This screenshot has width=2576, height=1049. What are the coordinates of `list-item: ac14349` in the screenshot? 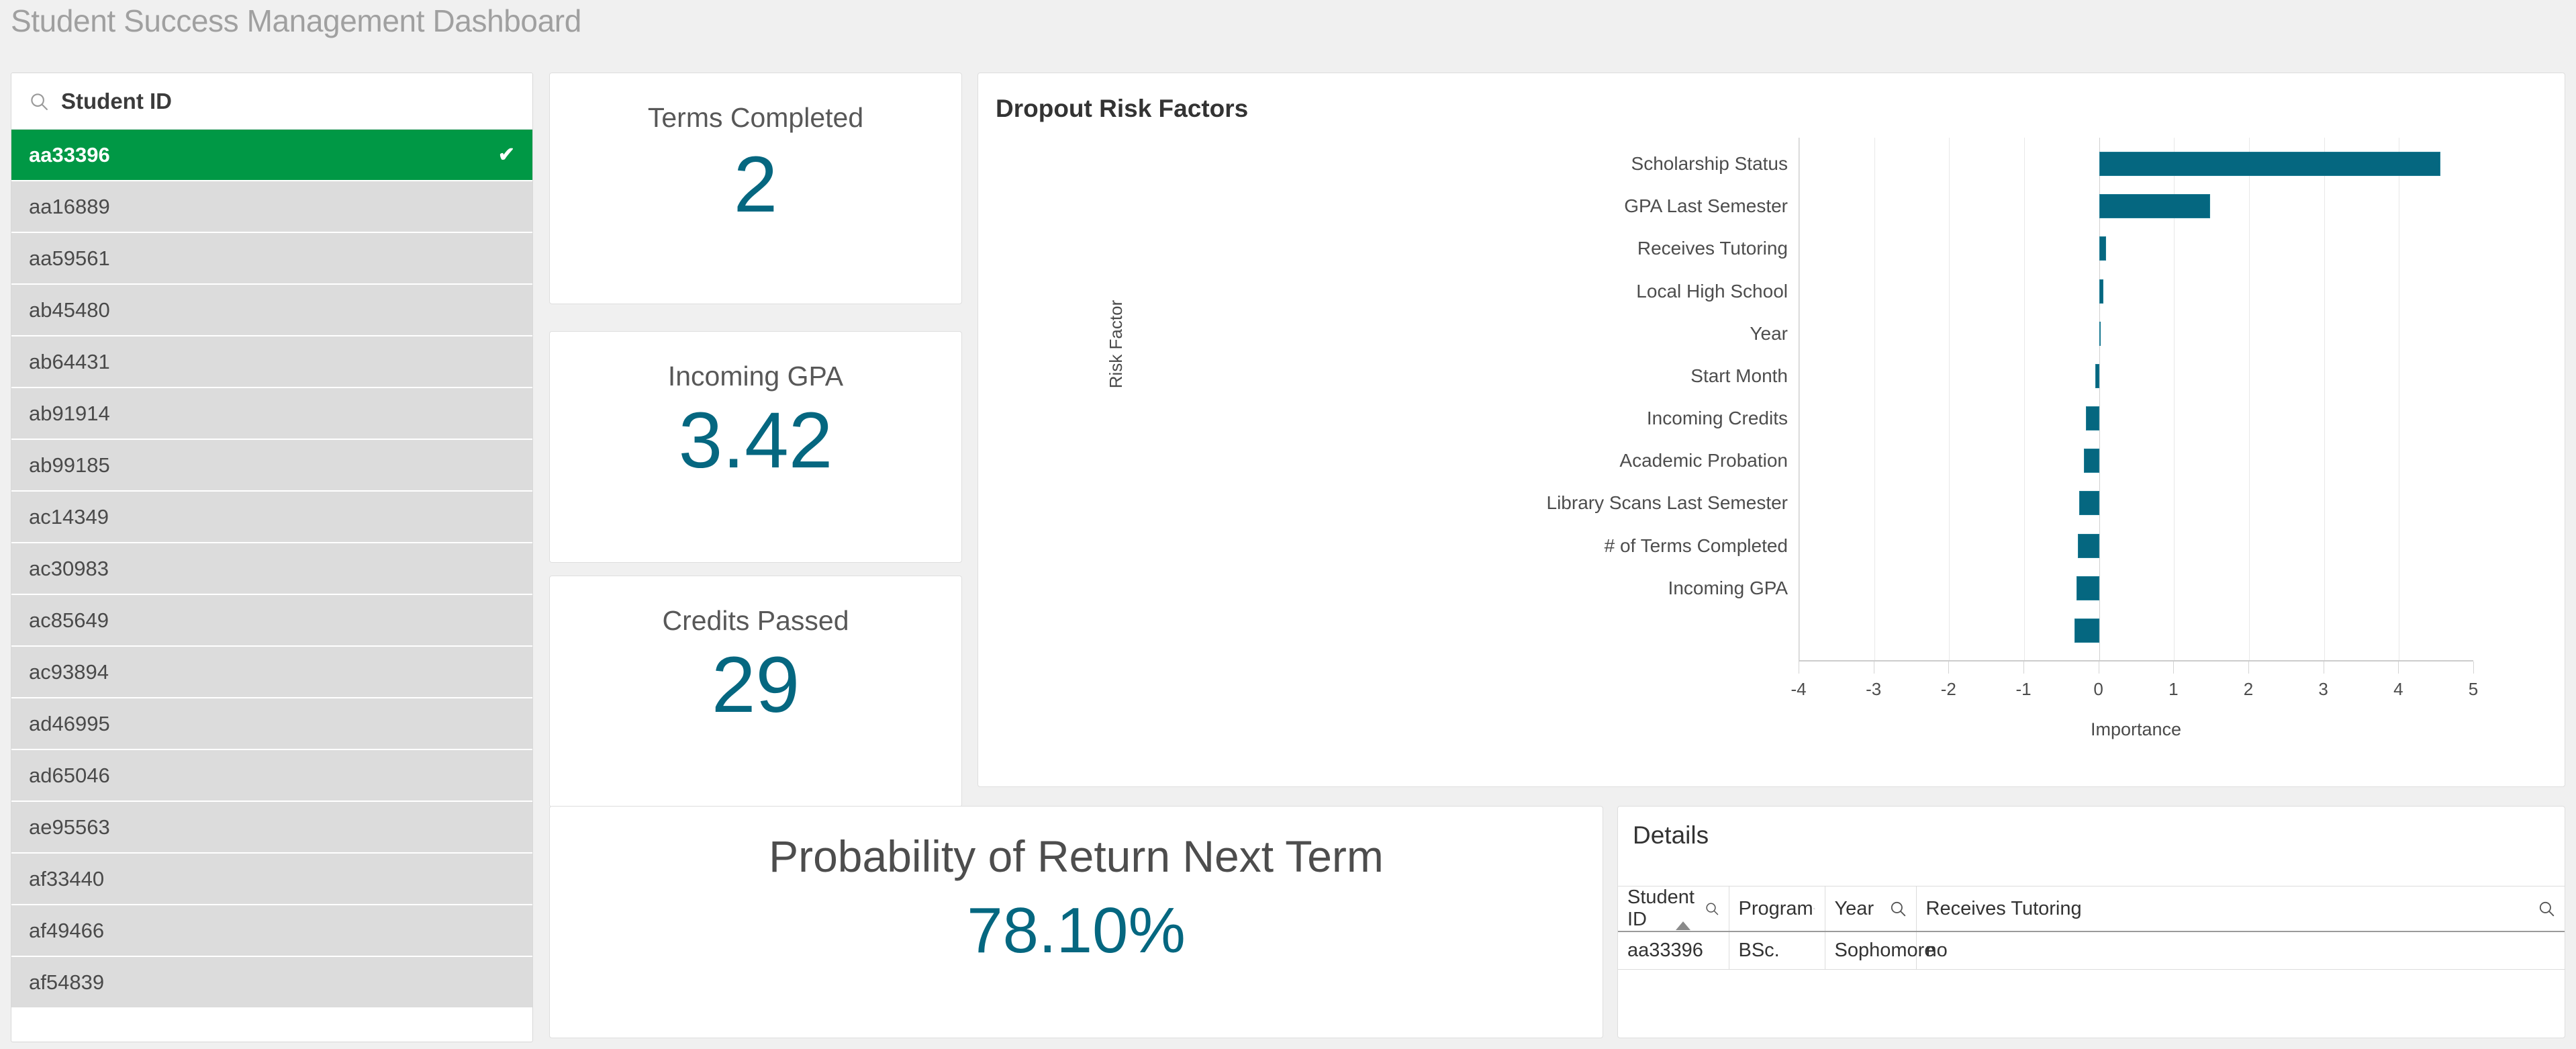 It's located at (271, 517).